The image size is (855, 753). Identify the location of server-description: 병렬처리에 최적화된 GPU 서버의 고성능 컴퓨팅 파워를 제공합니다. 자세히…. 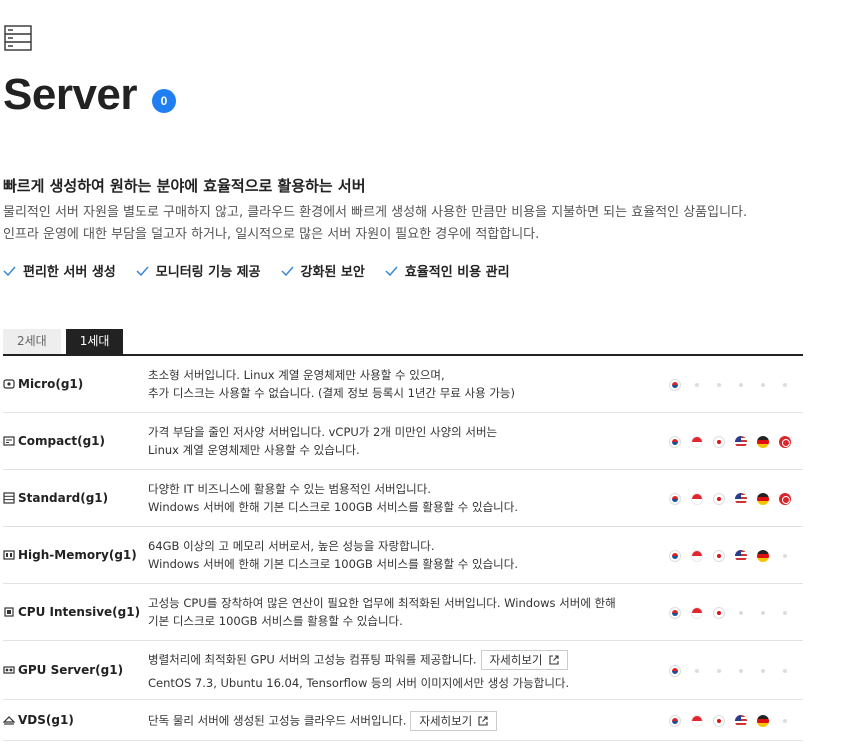
(358, 671).